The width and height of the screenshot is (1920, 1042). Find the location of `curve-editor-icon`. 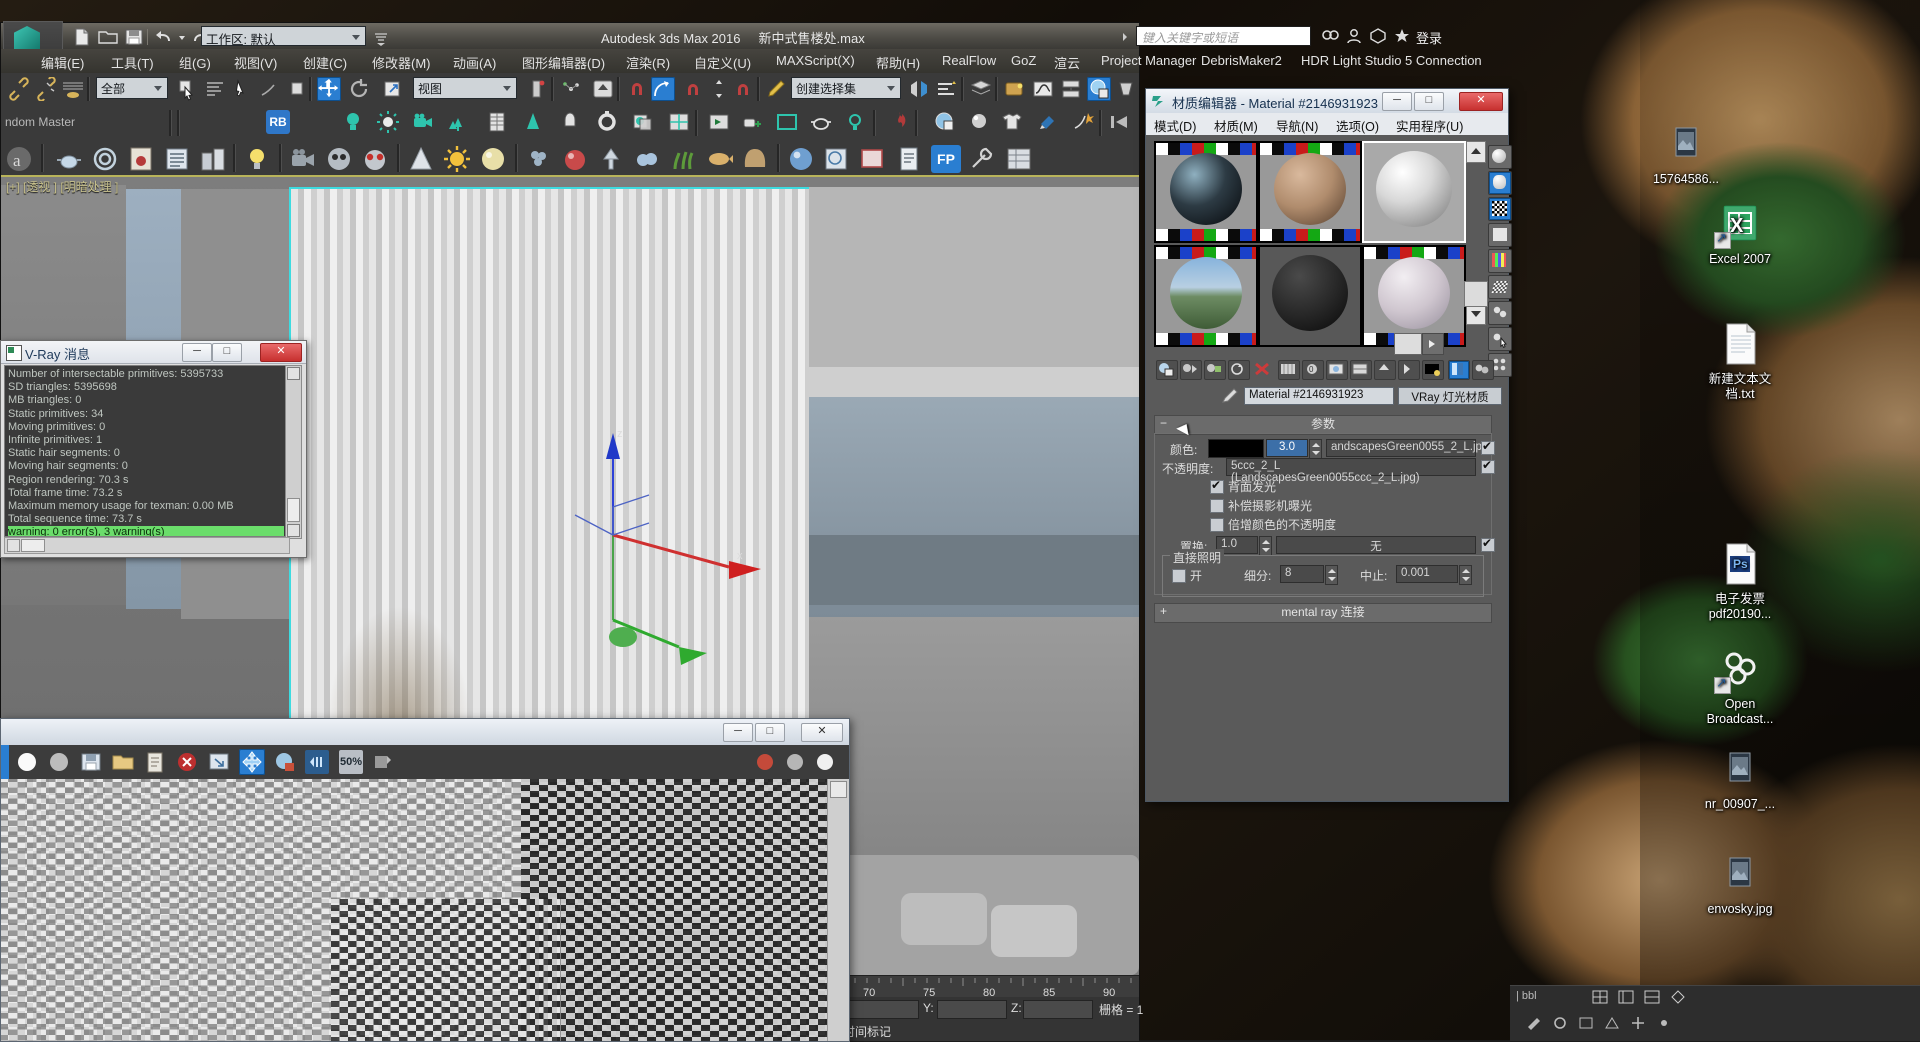

curve-editor-icon is located at coordinates (1043, 89).